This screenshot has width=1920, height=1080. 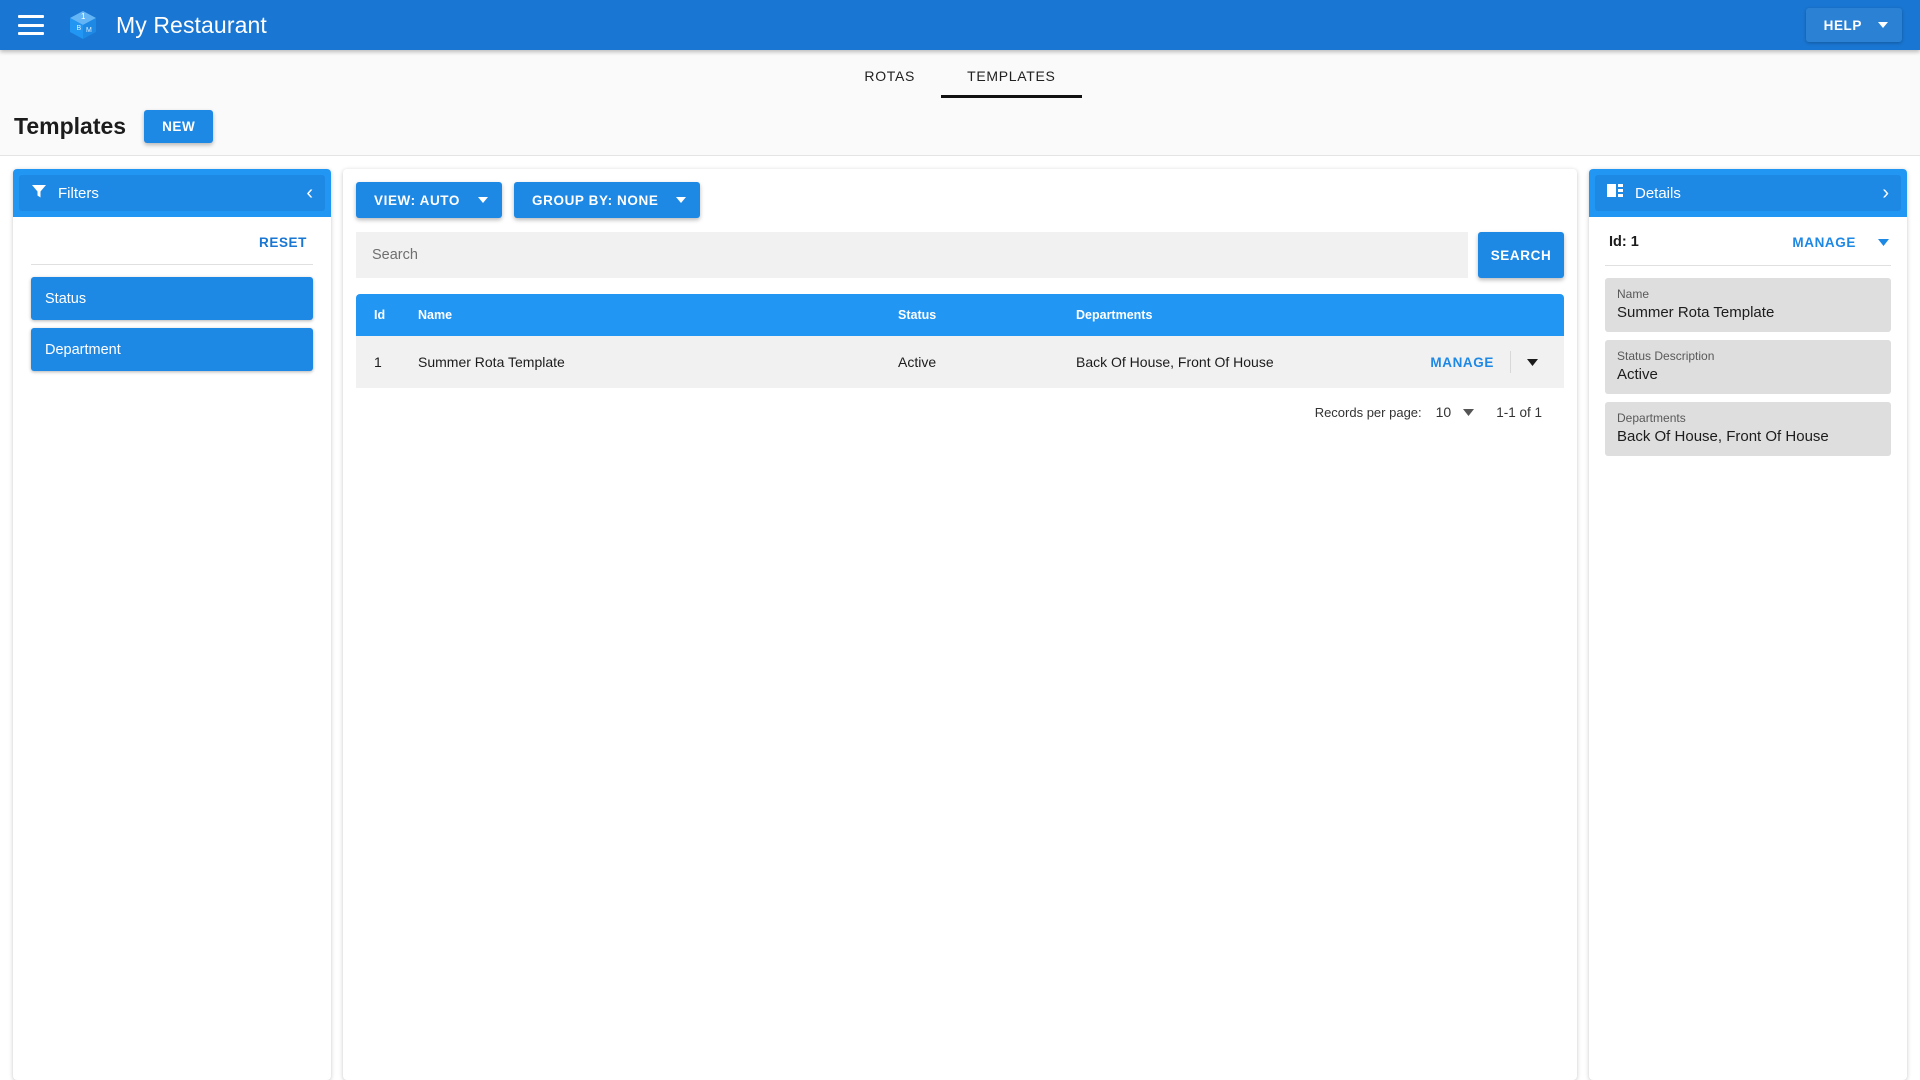 What do you see at coordinates (1748, 241) in the screenshot?
I see `details-id-row: Id: 1 MANAGE` at bounding box center [1748, 241].